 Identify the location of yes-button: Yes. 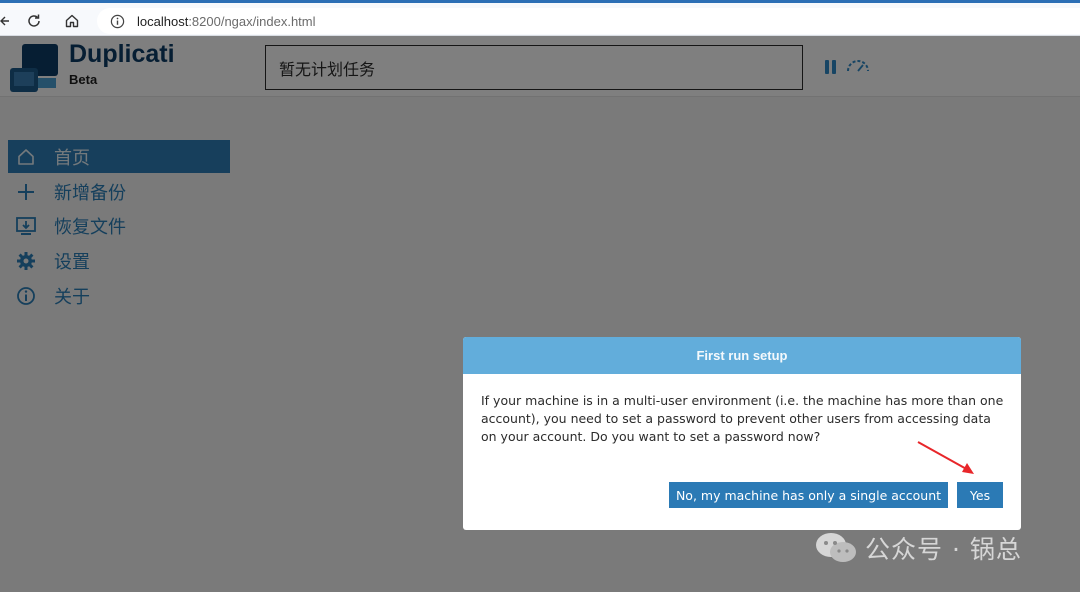
(980, 495).